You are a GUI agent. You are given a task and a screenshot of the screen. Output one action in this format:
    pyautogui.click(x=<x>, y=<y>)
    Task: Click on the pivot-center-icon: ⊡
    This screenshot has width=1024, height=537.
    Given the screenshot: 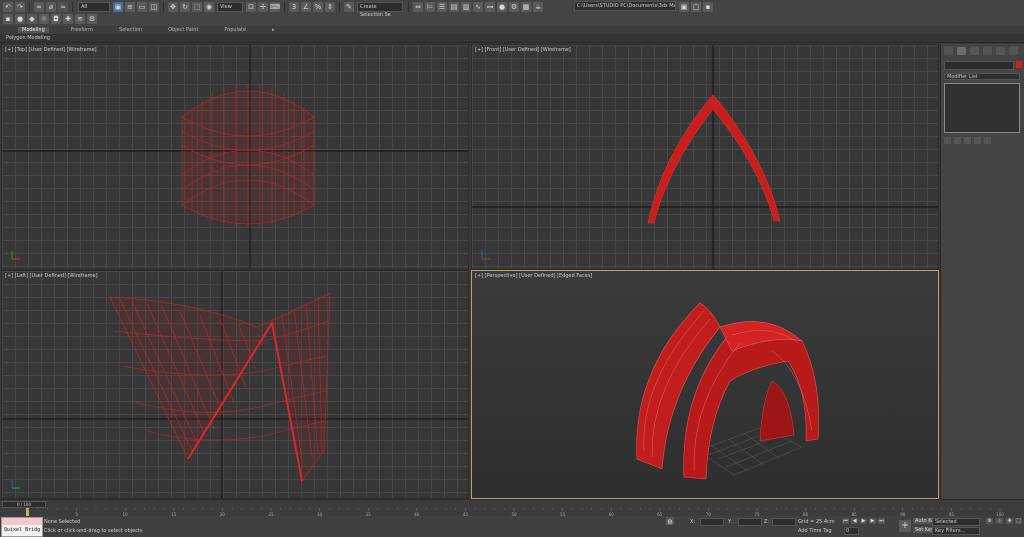 What is the action you would take?
    pyautogui.click(x=251, y=7)
    